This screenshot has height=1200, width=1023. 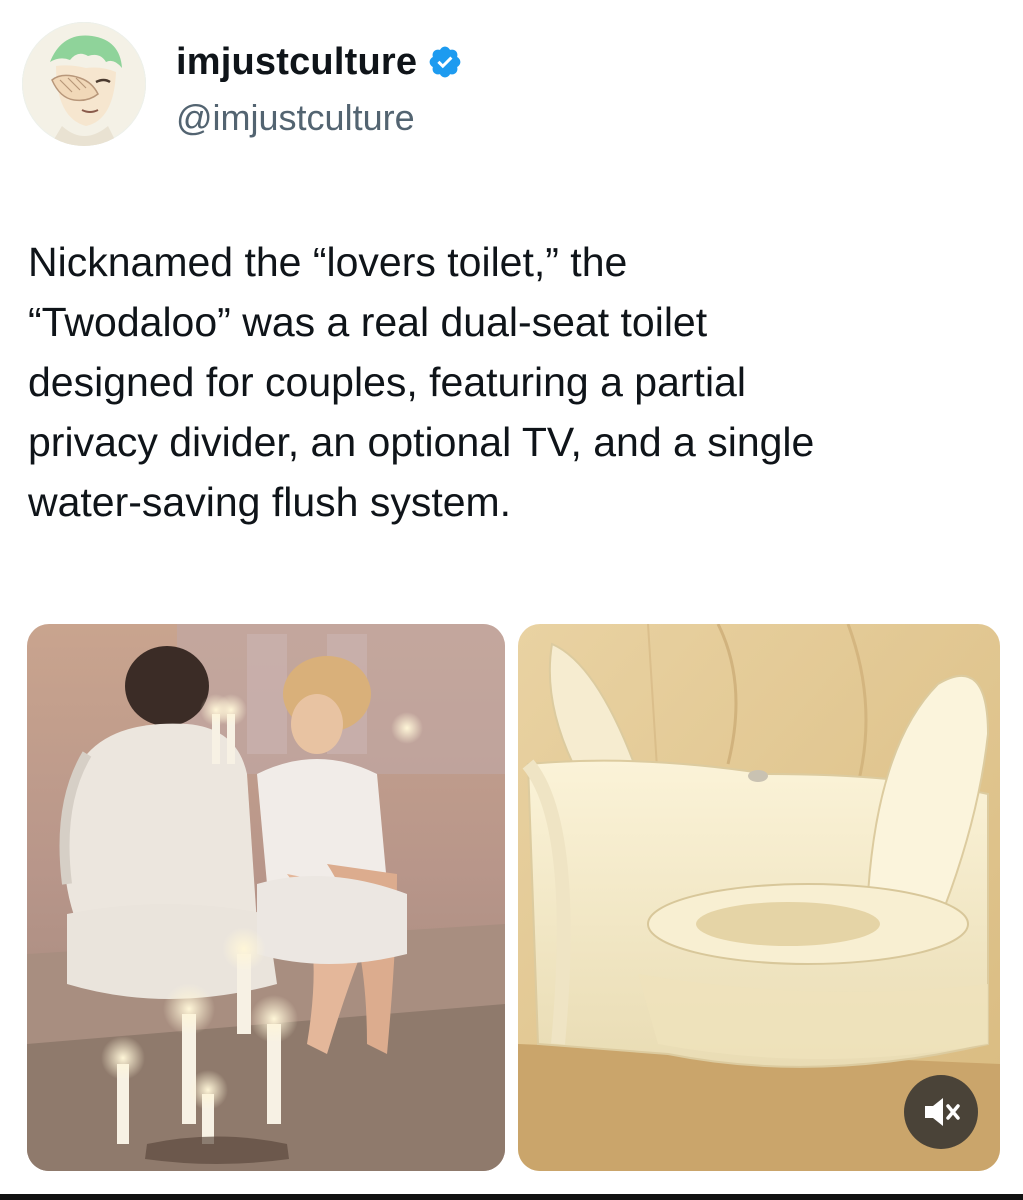 I want to click on author-name-row: imjustculture, so click(x=319, y=62).